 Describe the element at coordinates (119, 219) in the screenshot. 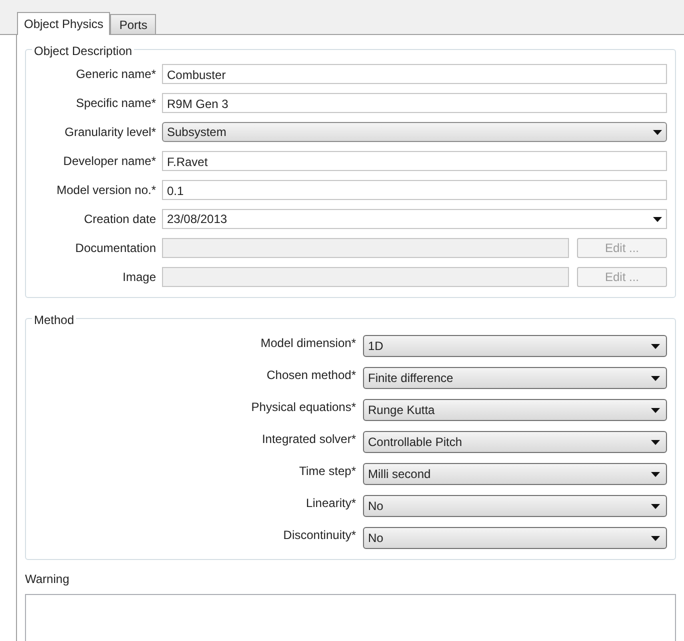

I see `field-label: Creation date` at that location.